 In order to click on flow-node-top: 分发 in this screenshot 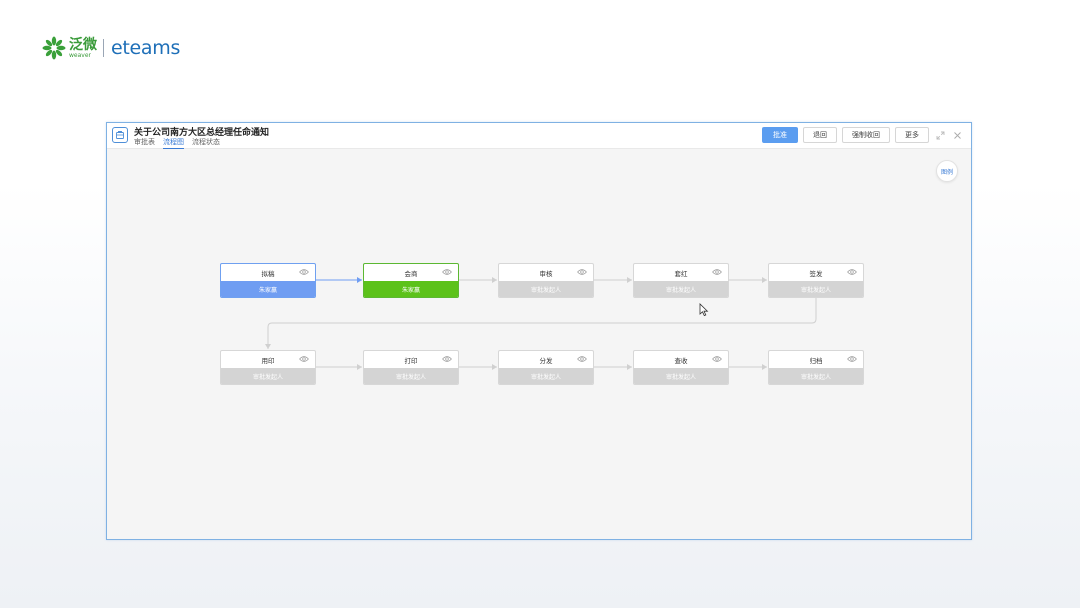, I will do `click(546, 359)`.